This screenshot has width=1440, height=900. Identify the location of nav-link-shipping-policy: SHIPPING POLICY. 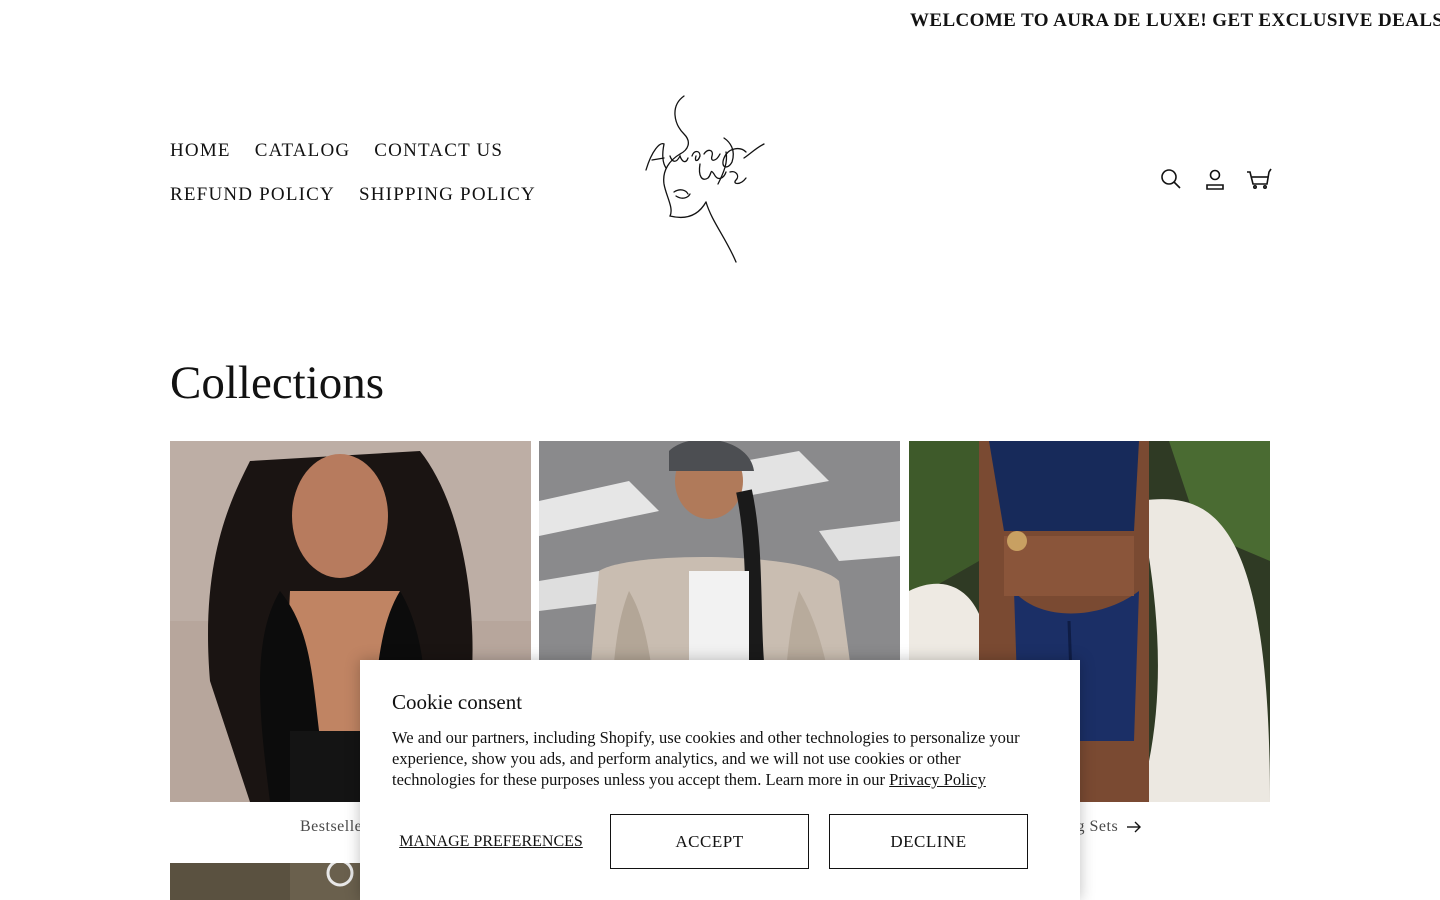
(447, 195).